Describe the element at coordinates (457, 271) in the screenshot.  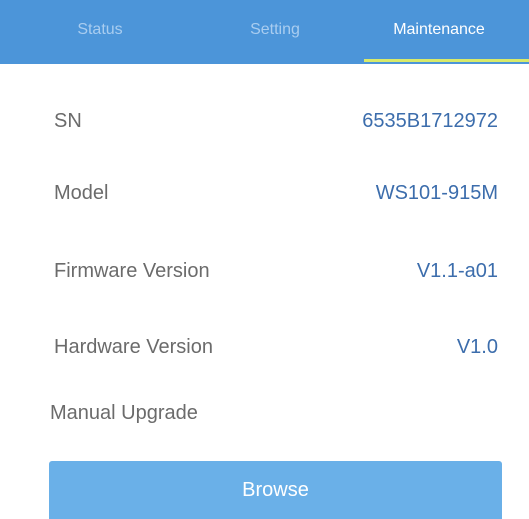
I see `firmware-version-value: V1.1-a01` at that location.